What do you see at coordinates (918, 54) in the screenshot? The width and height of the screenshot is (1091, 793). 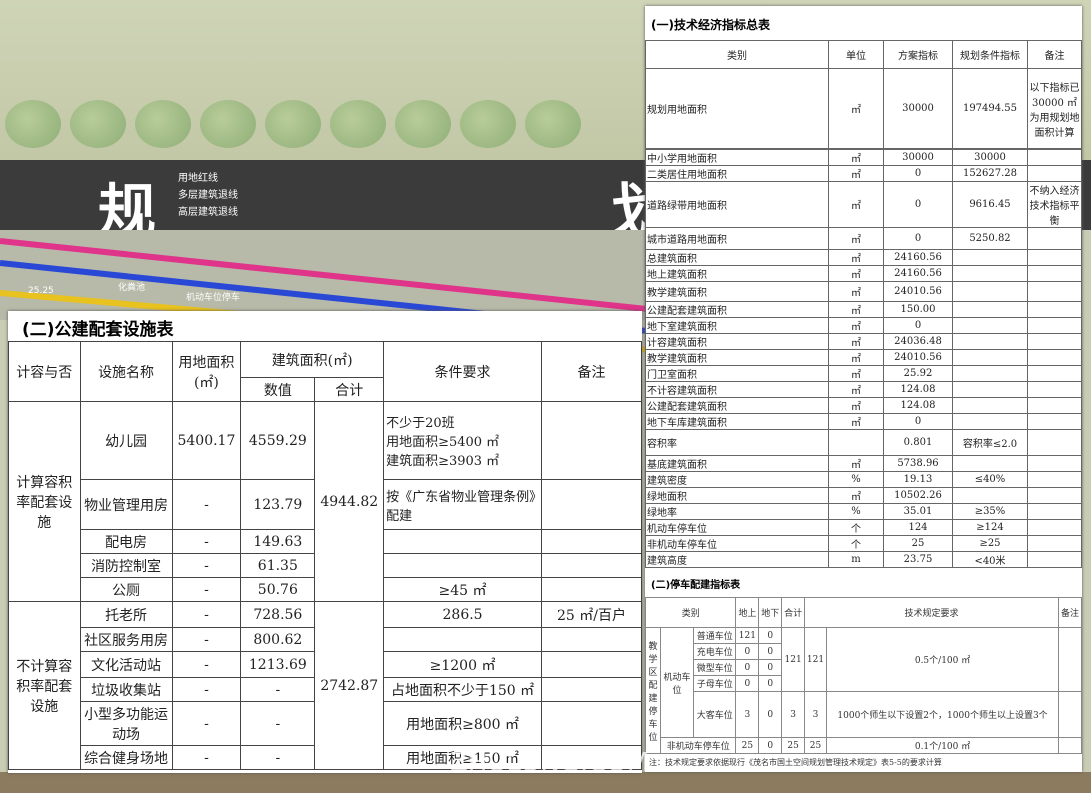 I see `header-cell: 方案指标` at bounding box center [918, 54].